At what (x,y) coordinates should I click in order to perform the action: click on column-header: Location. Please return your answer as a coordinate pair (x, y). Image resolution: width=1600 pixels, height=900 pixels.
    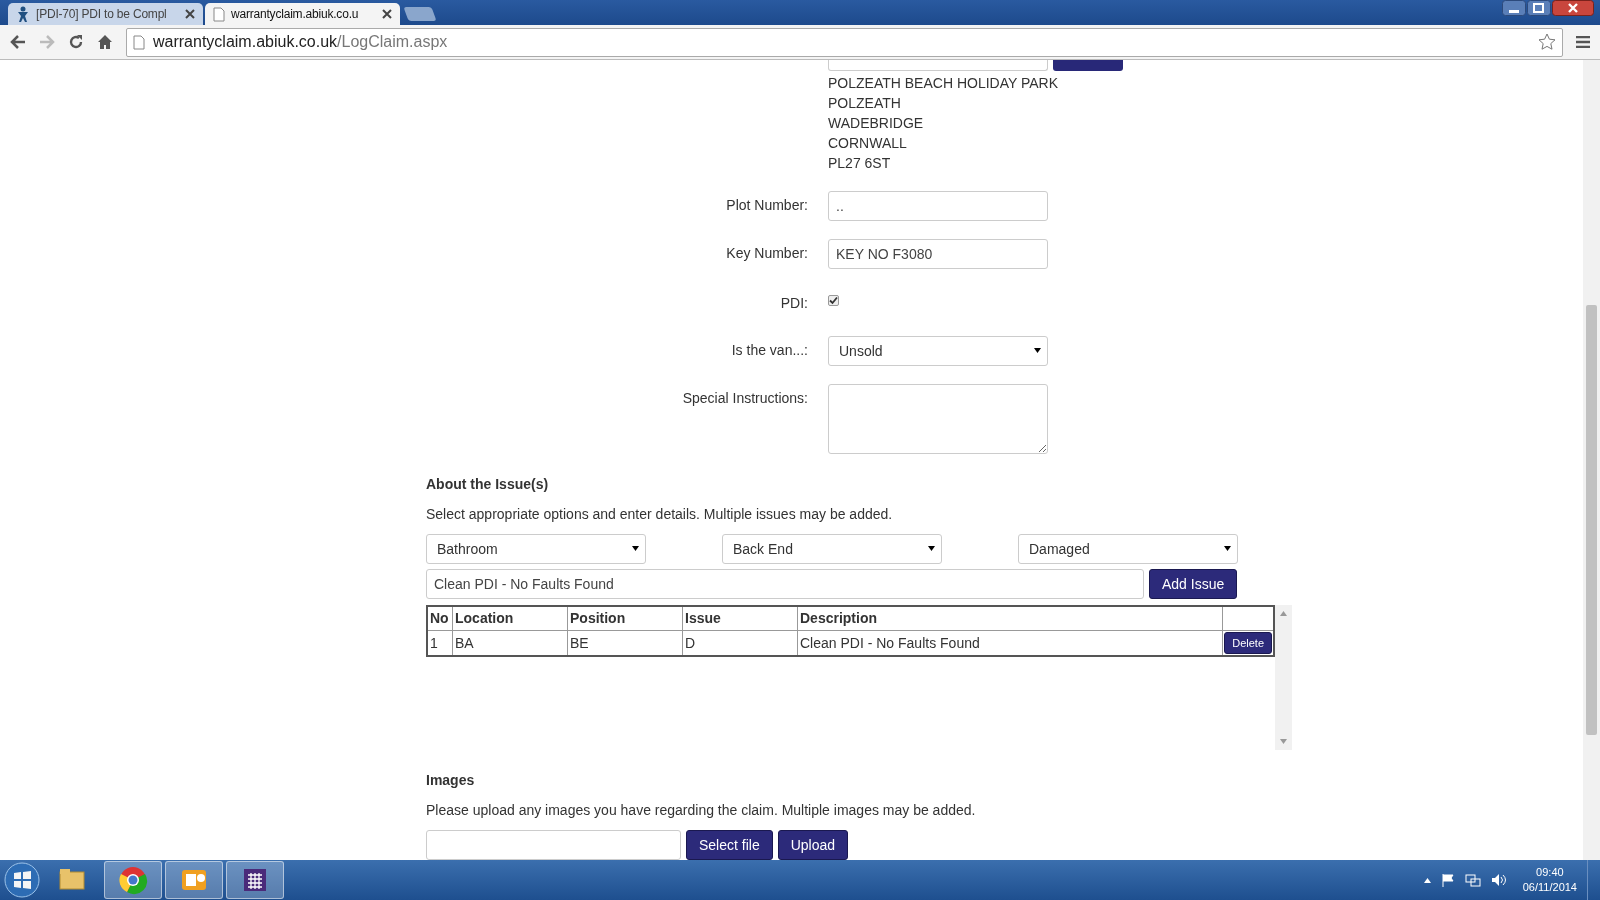
    Looking at the image, I should click on (510, 618).